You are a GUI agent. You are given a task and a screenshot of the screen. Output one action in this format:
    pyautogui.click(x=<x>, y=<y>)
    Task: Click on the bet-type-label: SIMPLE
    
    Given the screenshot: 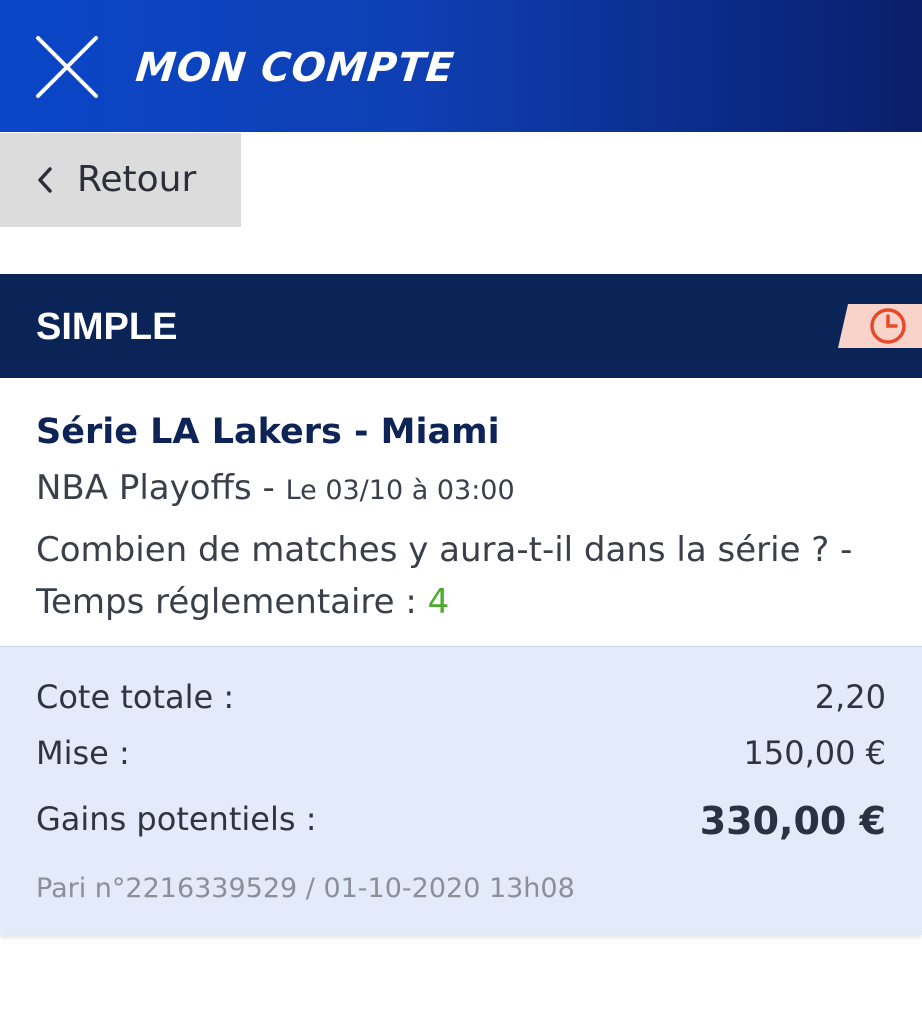 What is the action you would take?
    pyautogui.click(x=107, y=327)
    